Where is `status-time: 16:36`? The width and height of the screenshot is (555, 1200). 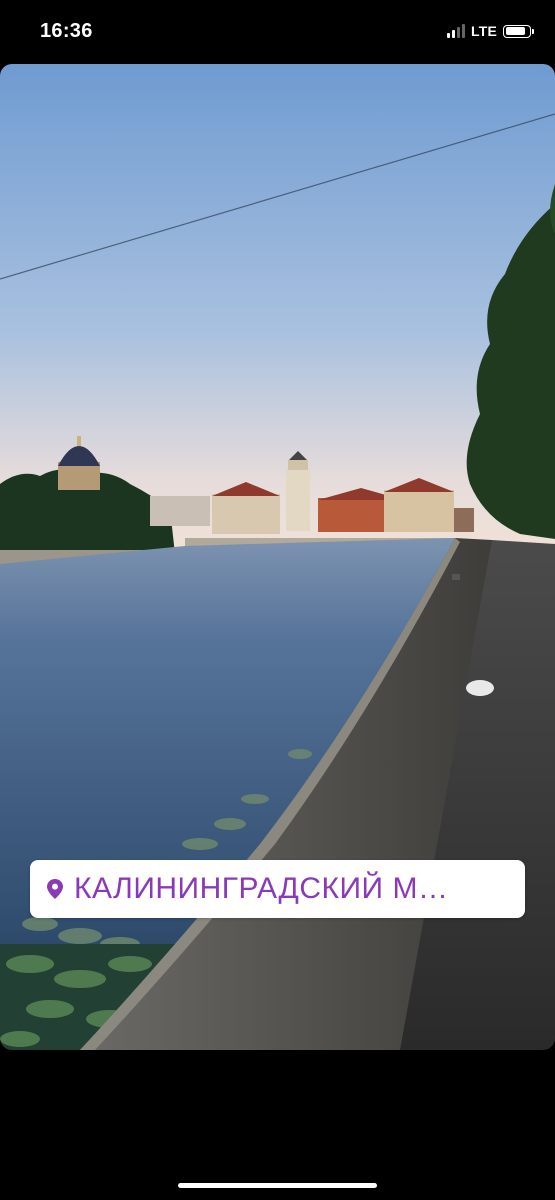 status-time: 16:36 is located at coordinates (66, 31).